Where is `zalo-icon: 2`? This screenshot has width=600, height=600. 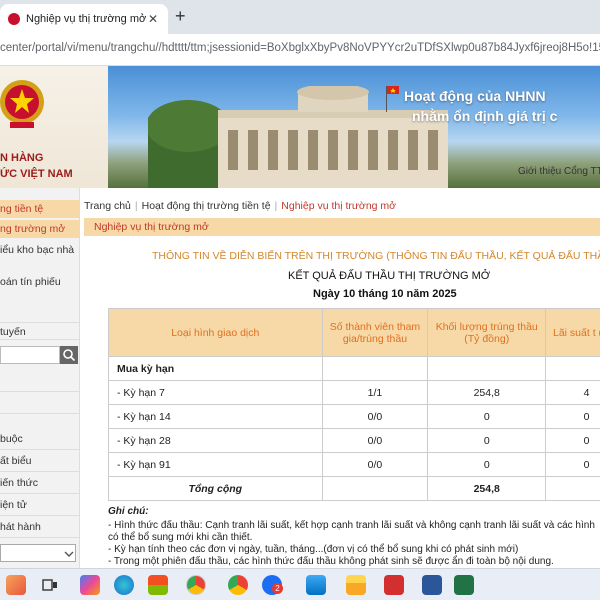
zalo-icon: 2 is located at coordinates (272, 585).